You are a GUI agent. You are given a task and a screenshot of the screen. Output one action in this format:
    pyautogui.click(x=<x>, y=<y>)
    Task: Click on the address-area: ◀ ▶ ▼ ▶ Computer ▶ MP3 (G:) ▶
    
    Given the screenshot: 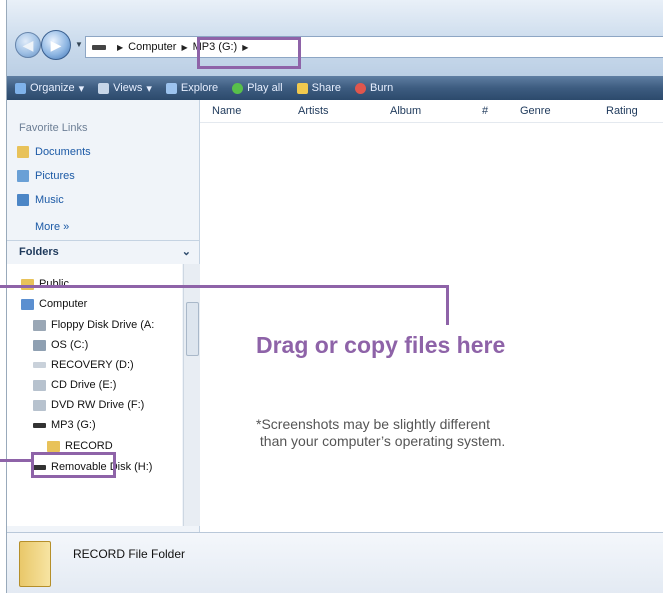 What is the action you would take?
    pyautogui.click(x=335, y=41)
    